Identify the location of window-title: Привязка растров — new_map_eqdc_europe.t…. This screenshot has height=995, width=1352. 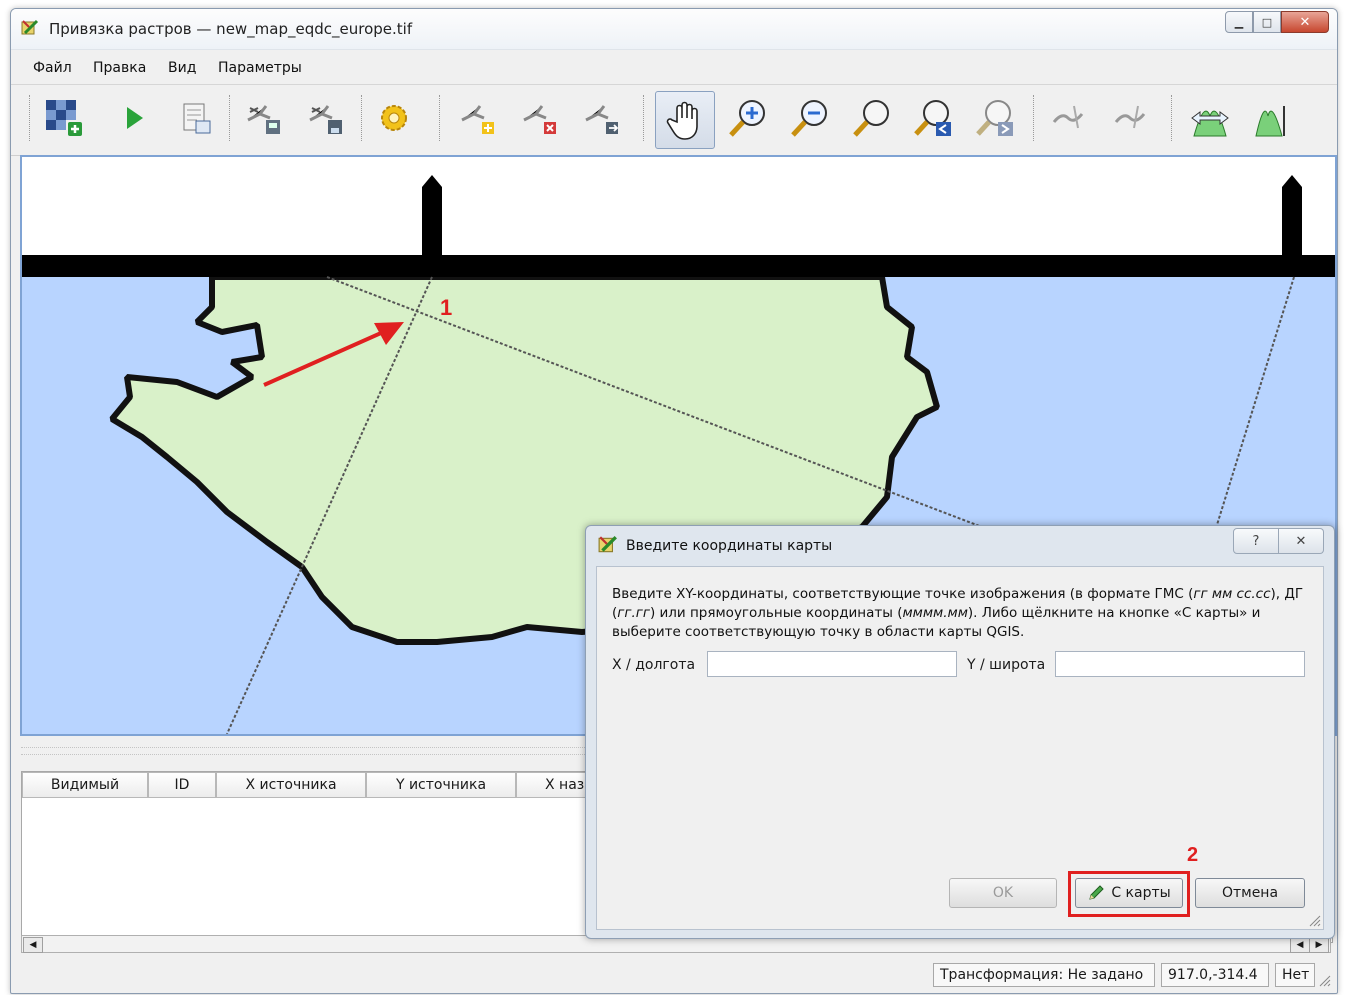
(231, 29).